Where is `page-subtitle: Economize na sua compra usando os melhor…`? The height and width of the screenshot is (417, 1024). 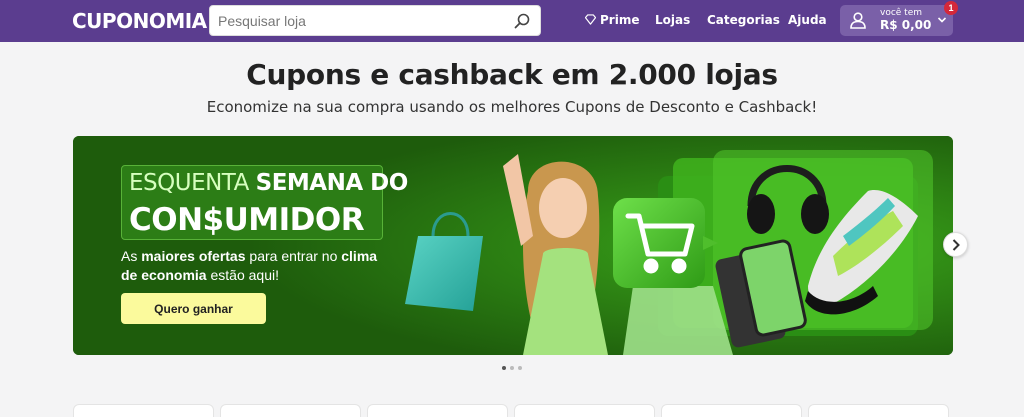
page-subtitle: Economize na sua compra usando os melhor… is located at coordinates (512, 107).